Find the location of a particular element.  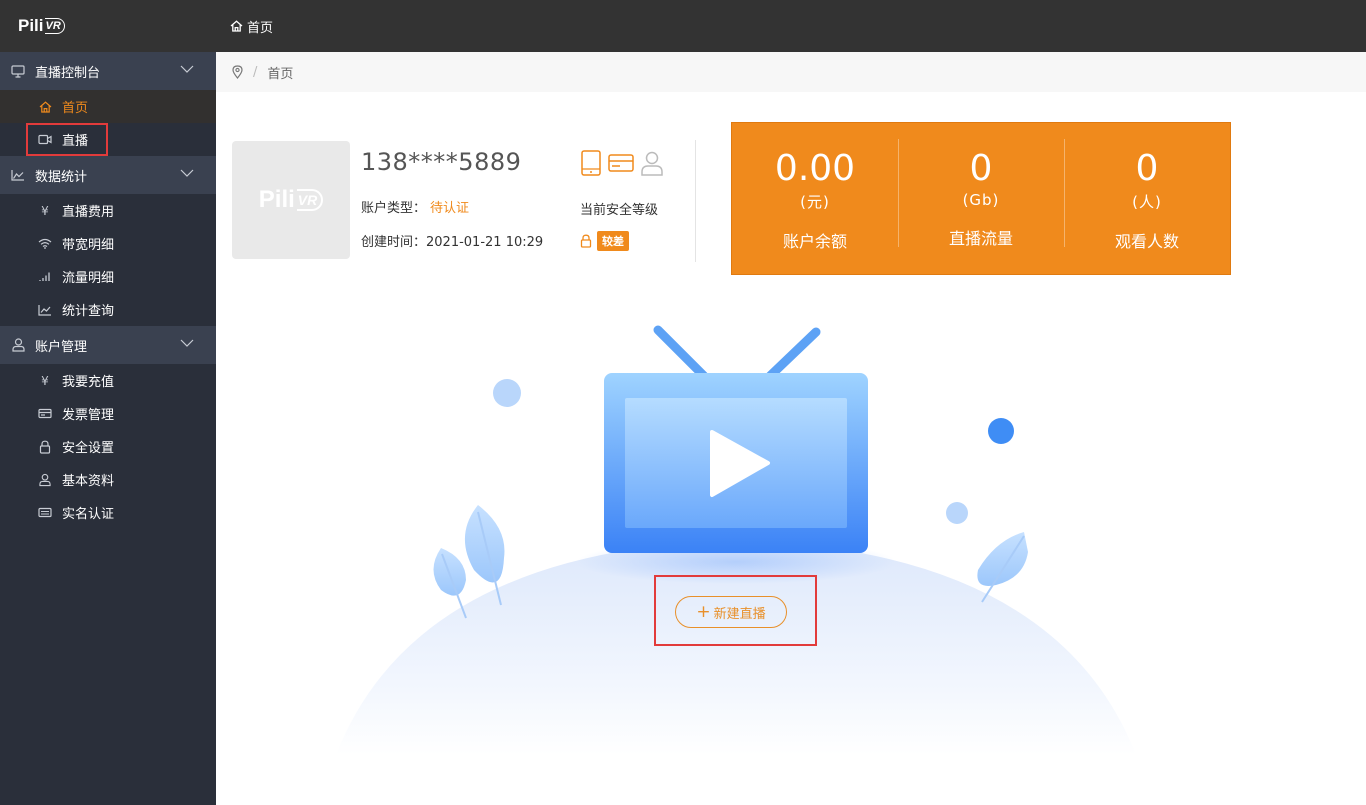

mobile-phone-icon is located at coordinates (591, 163).